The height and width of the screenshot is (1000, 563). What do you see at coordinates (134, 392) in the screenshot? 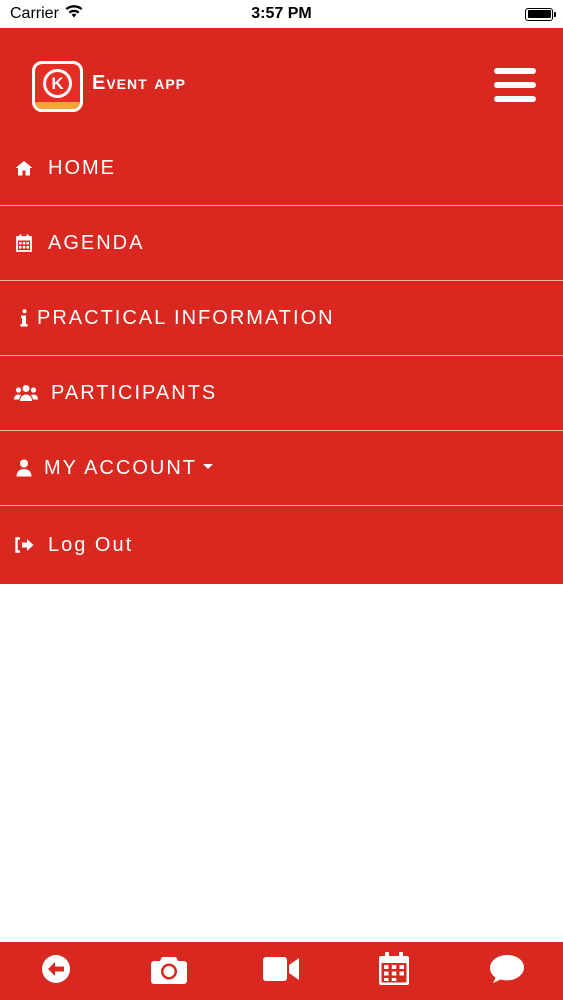
I see `menu-item-label: PARTICIPANTS` at bounding box center [134, 392].